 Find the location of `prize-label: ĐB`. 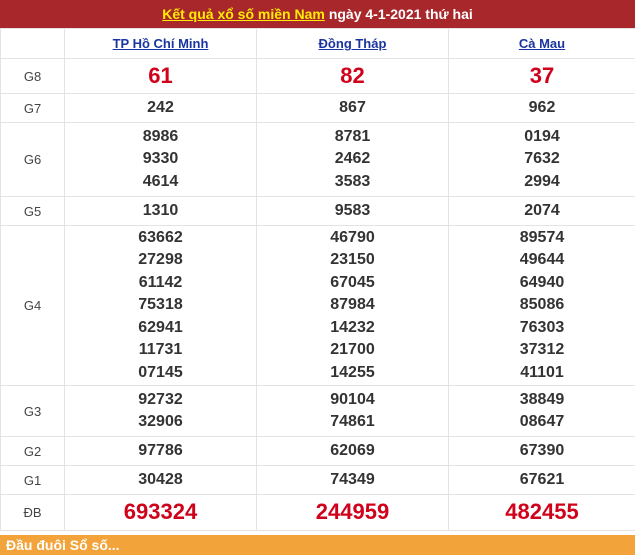

prize-label: ĐB is located at coordinates (33, 513).